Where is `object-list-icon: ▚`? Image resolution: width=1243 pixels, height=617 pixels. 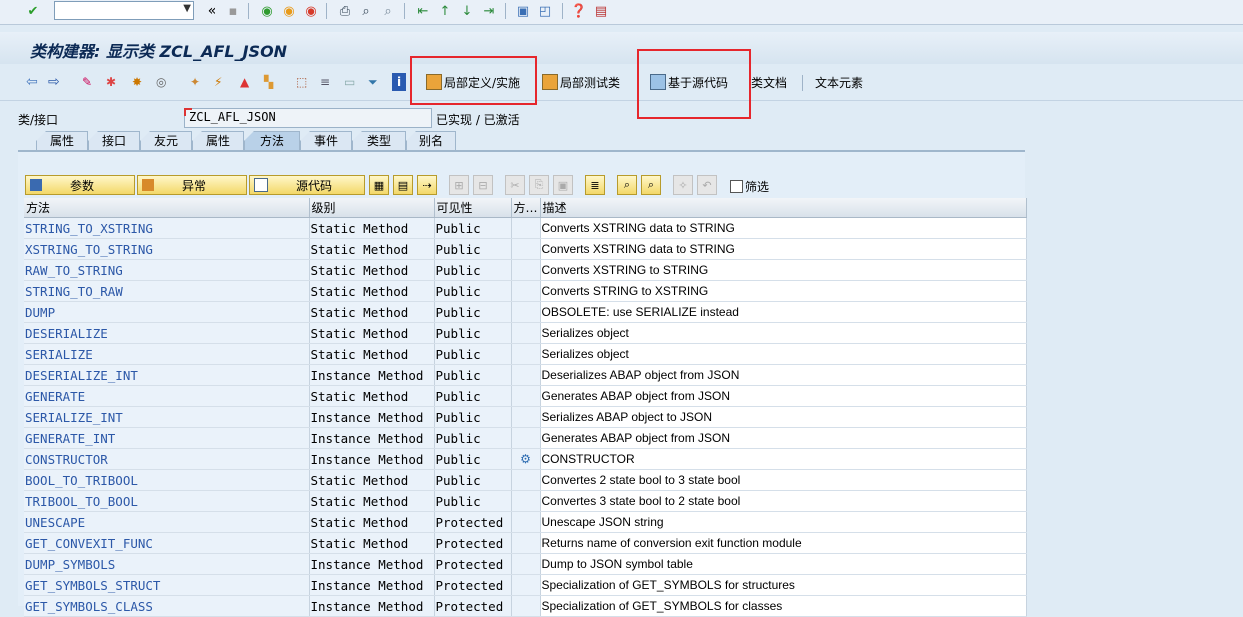 object-list-icon: ▚ is located at coordinates (268, 82).